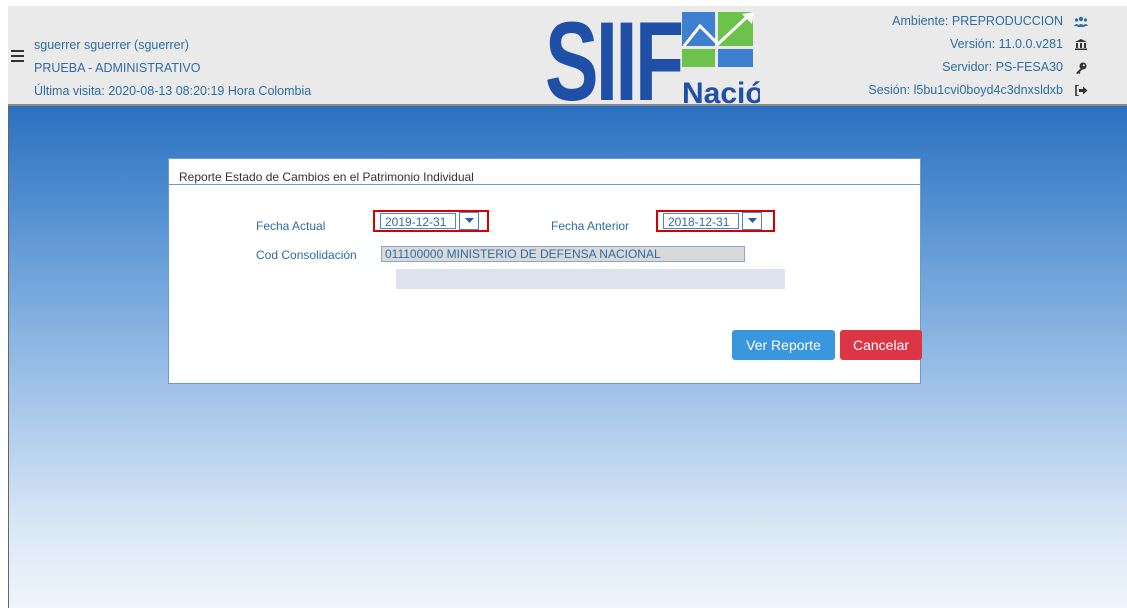 The height and width of the screenshot is (608, 1127). I want to click on menu-icon, so click(17, 56).